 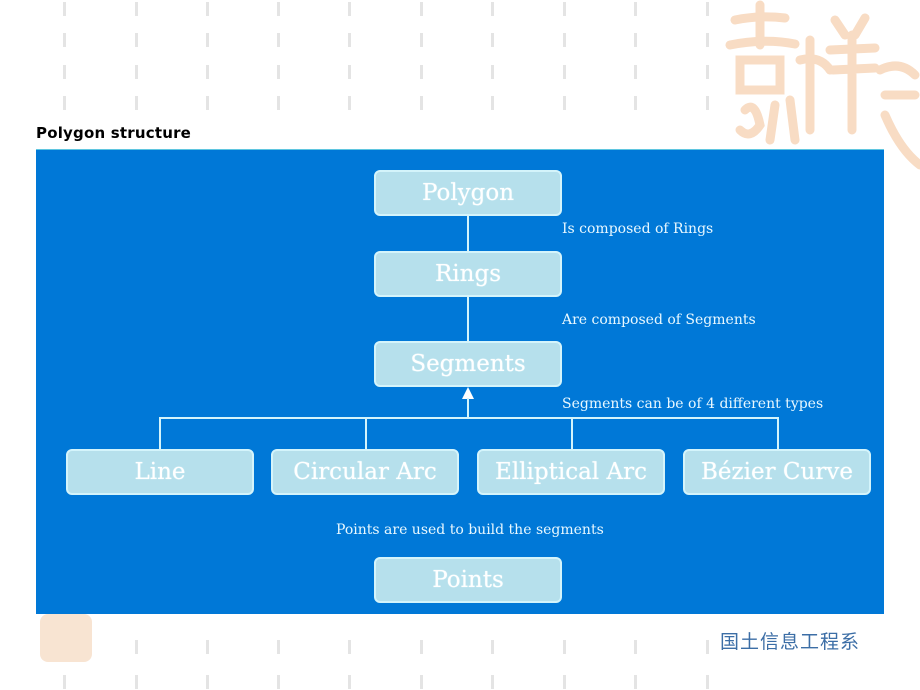 I want to click on node-rings: Rings, so click(x=468, y=274).